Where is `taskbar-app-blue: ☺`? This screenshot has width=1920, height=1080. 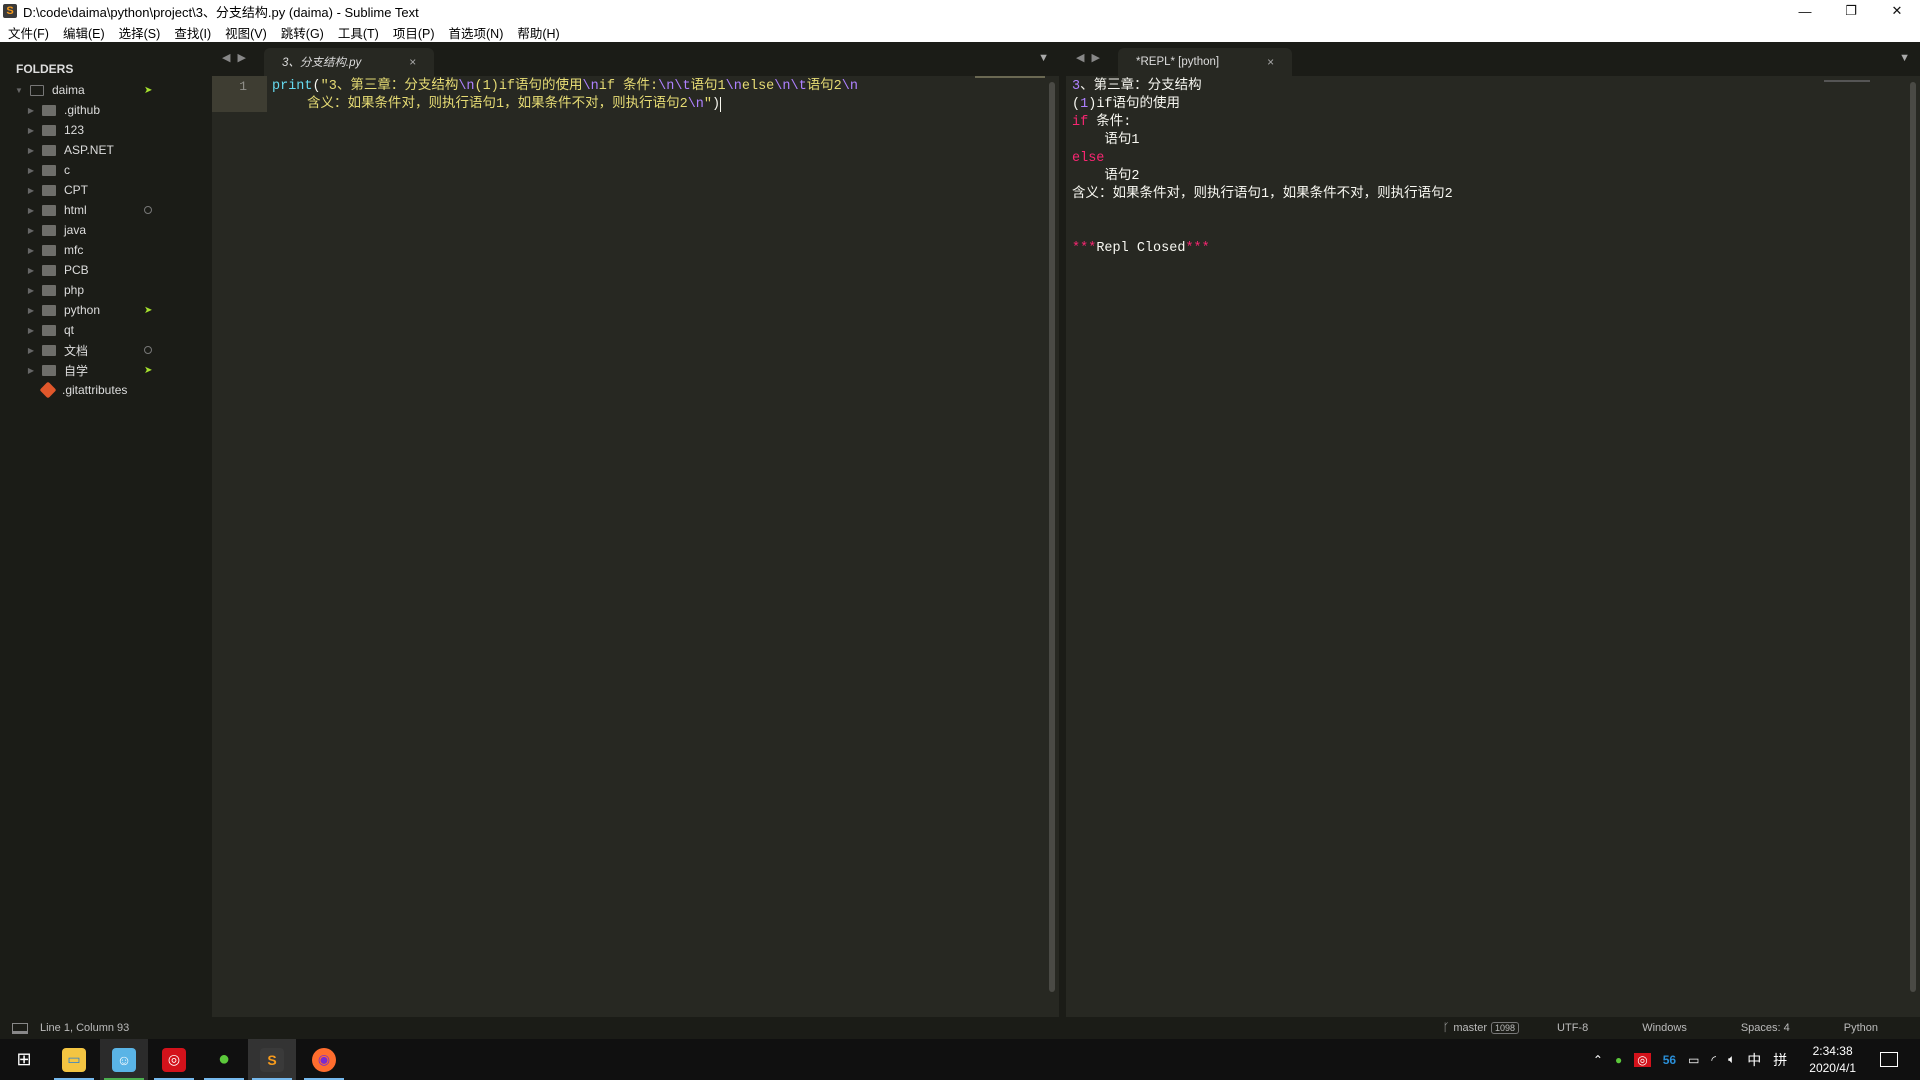 taskbar-app-blue: ☺ is located at coordinates (124, 1059).